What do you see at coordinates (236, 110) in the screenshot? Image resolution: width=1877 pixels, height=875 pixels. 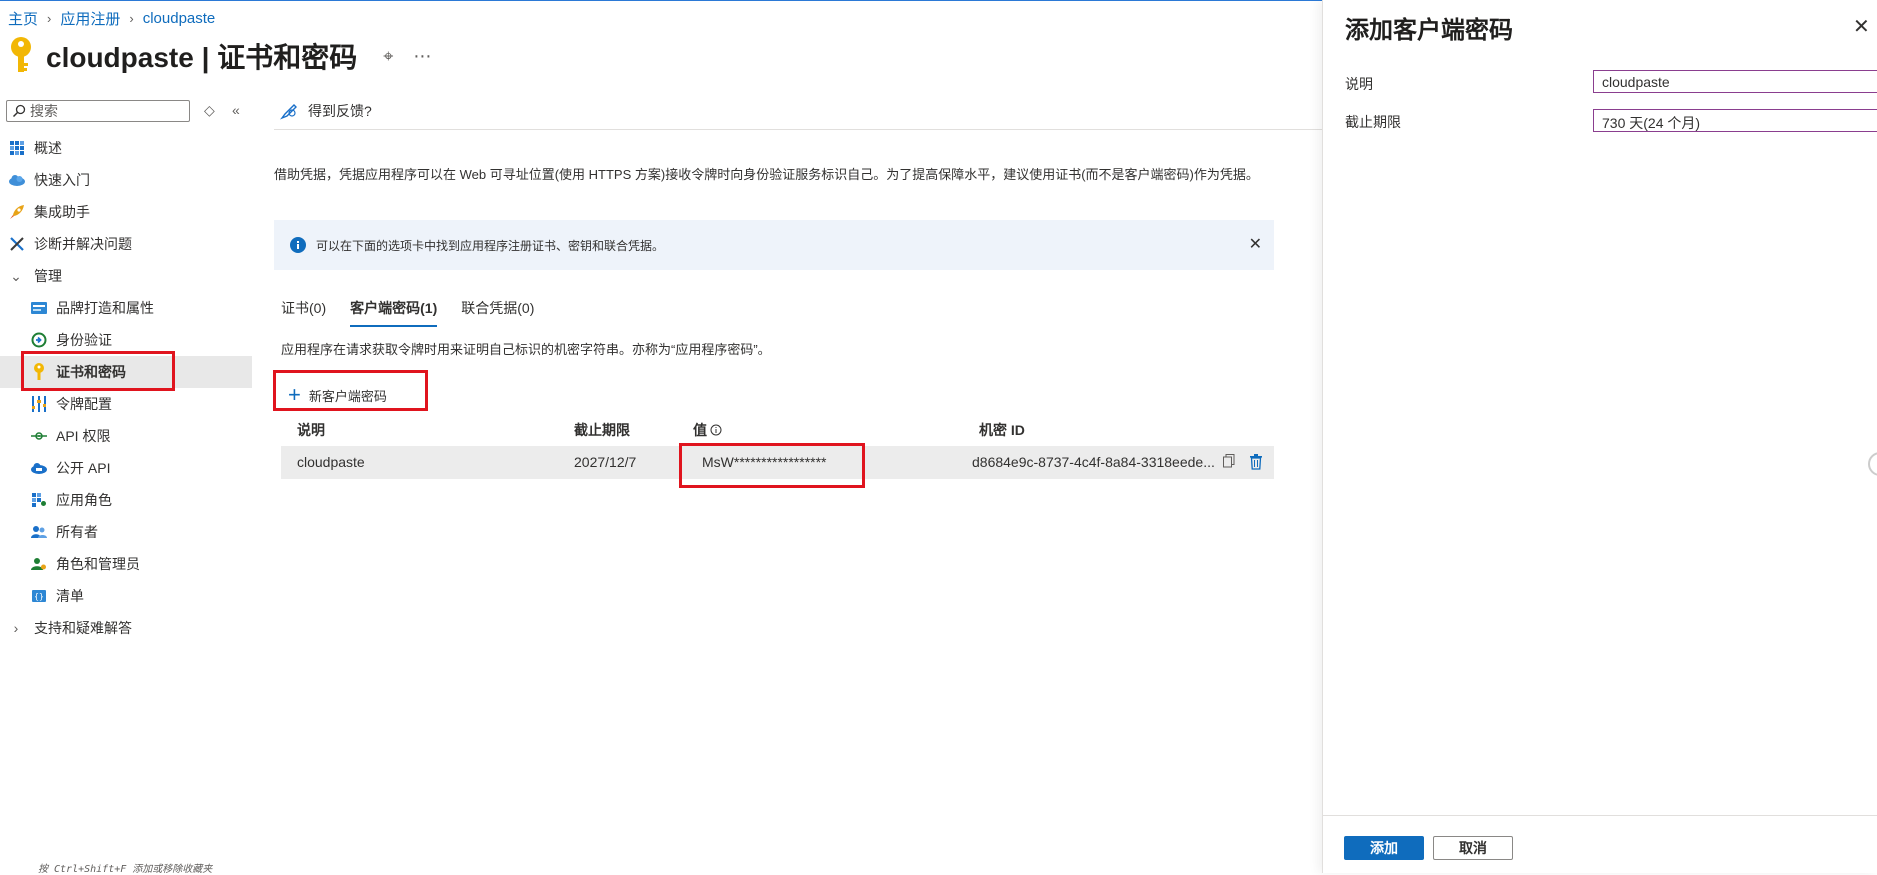 I see `collapse-sidebar-icon: «` at bounding box center [236, 110].